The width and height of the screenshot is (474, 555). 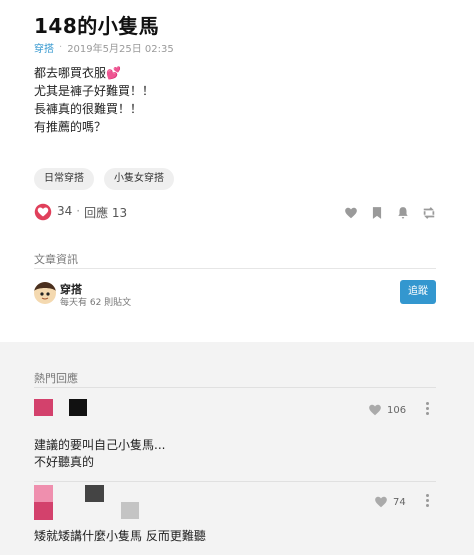 What do you see at coordinates (56, 378) in the screenshot?
I see `hot-comments-label: 熱門回應` at bounding box center [56, 378].